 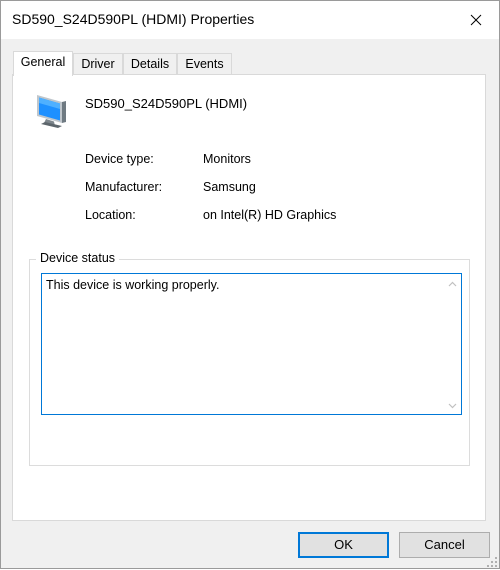 I want to click on device-type-value: Monitors, so click(x=227, y=159).